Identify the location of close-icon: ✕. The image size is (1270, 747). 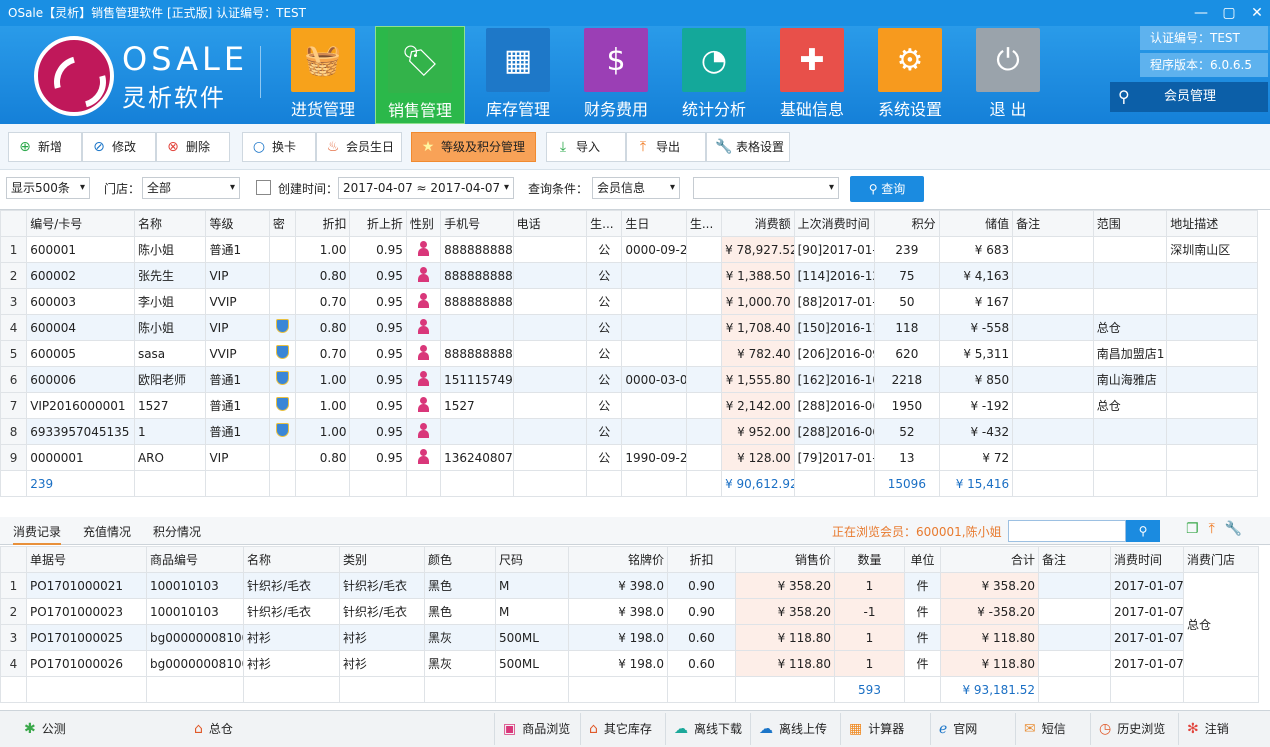
(1257, 13).